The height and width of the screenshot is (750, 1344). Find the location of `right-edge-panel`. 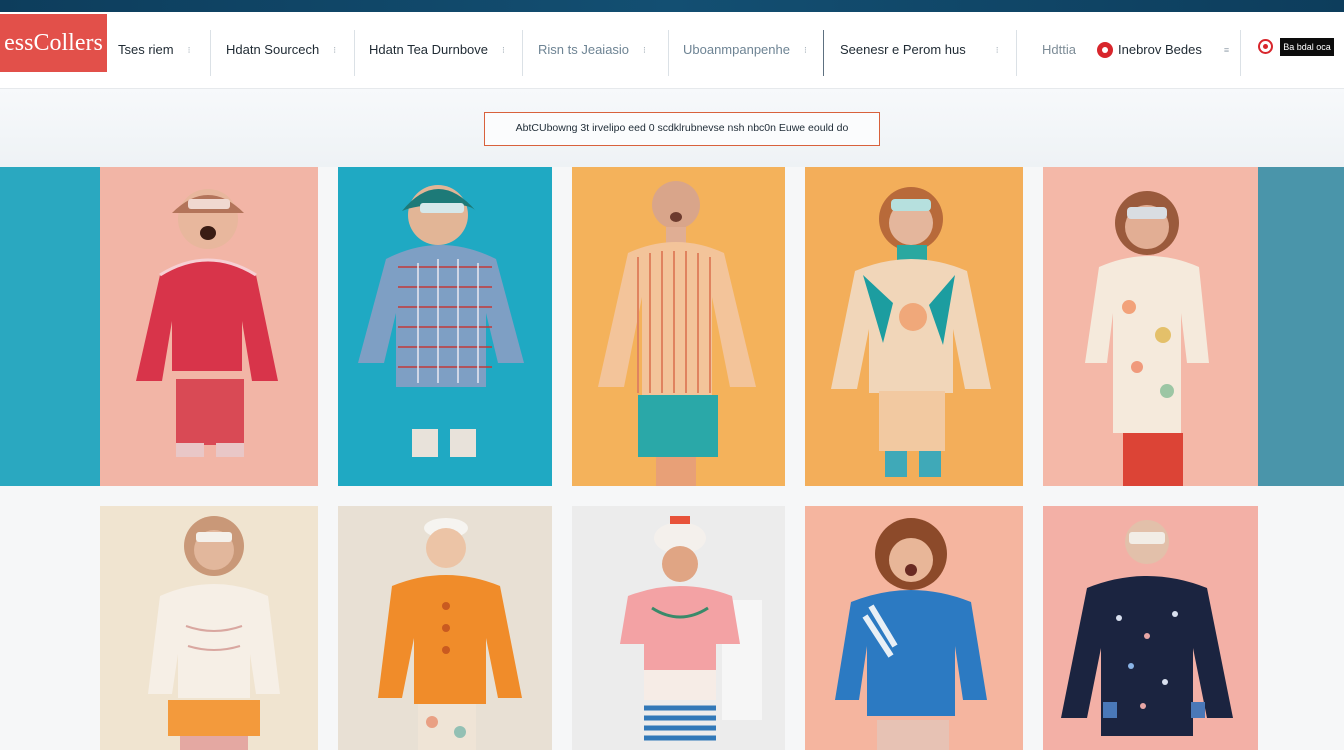

right-edge-panel is located at coordinates (1301, 326).